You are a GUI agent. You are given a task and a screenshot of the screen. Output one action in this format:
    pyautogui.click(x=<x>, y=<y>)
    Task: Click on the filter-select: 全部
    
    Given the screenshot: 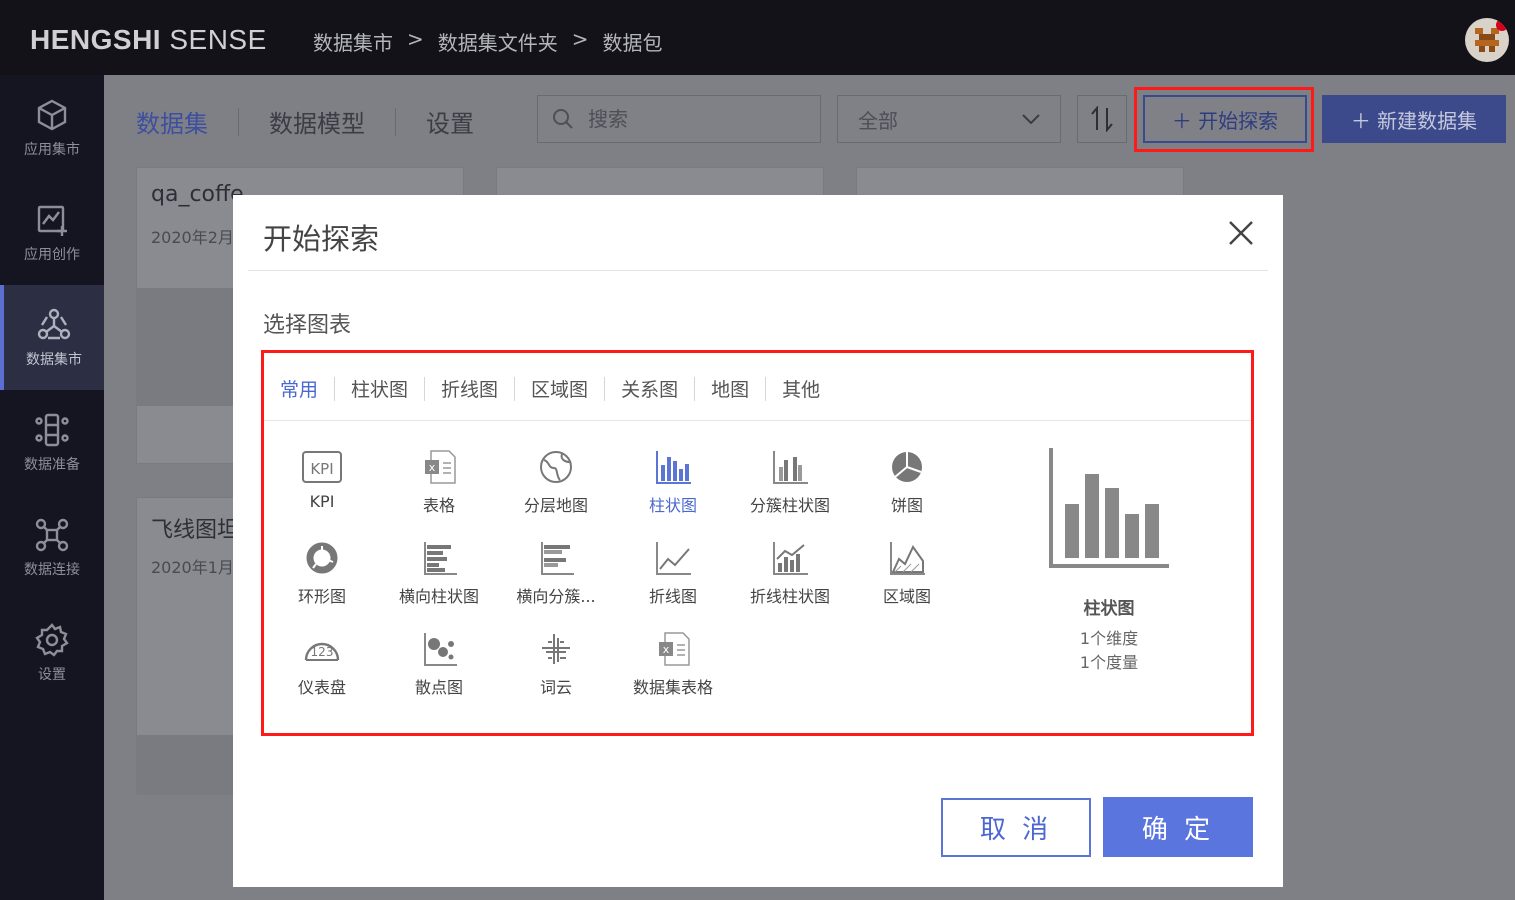 What is the action you would take?
    pyautogui.click(x=949, y=119)
    